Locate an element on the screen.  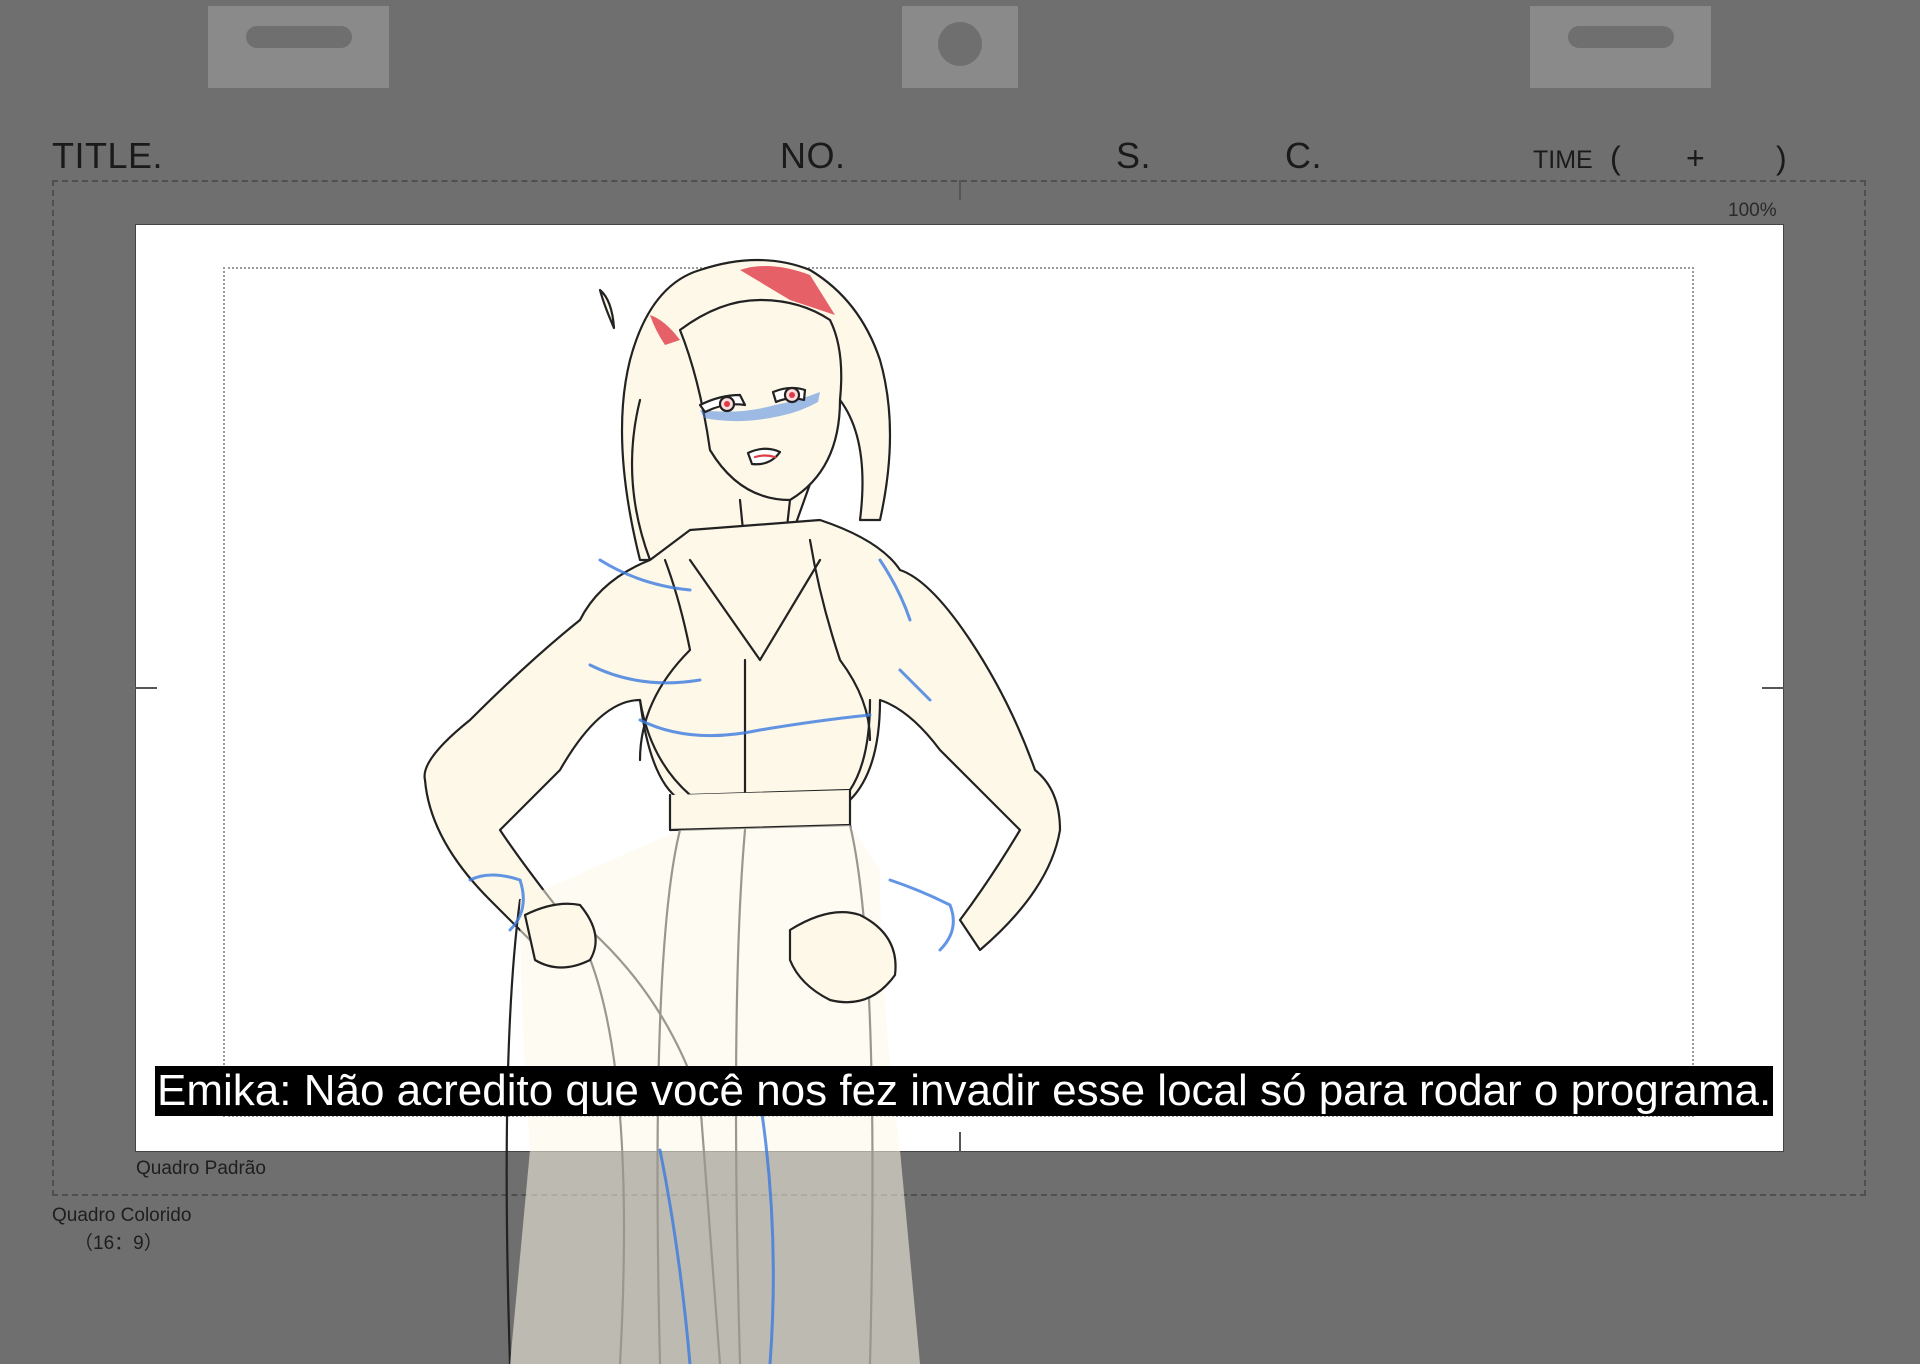
center-mark-right is located at coordinates (1773, 688).